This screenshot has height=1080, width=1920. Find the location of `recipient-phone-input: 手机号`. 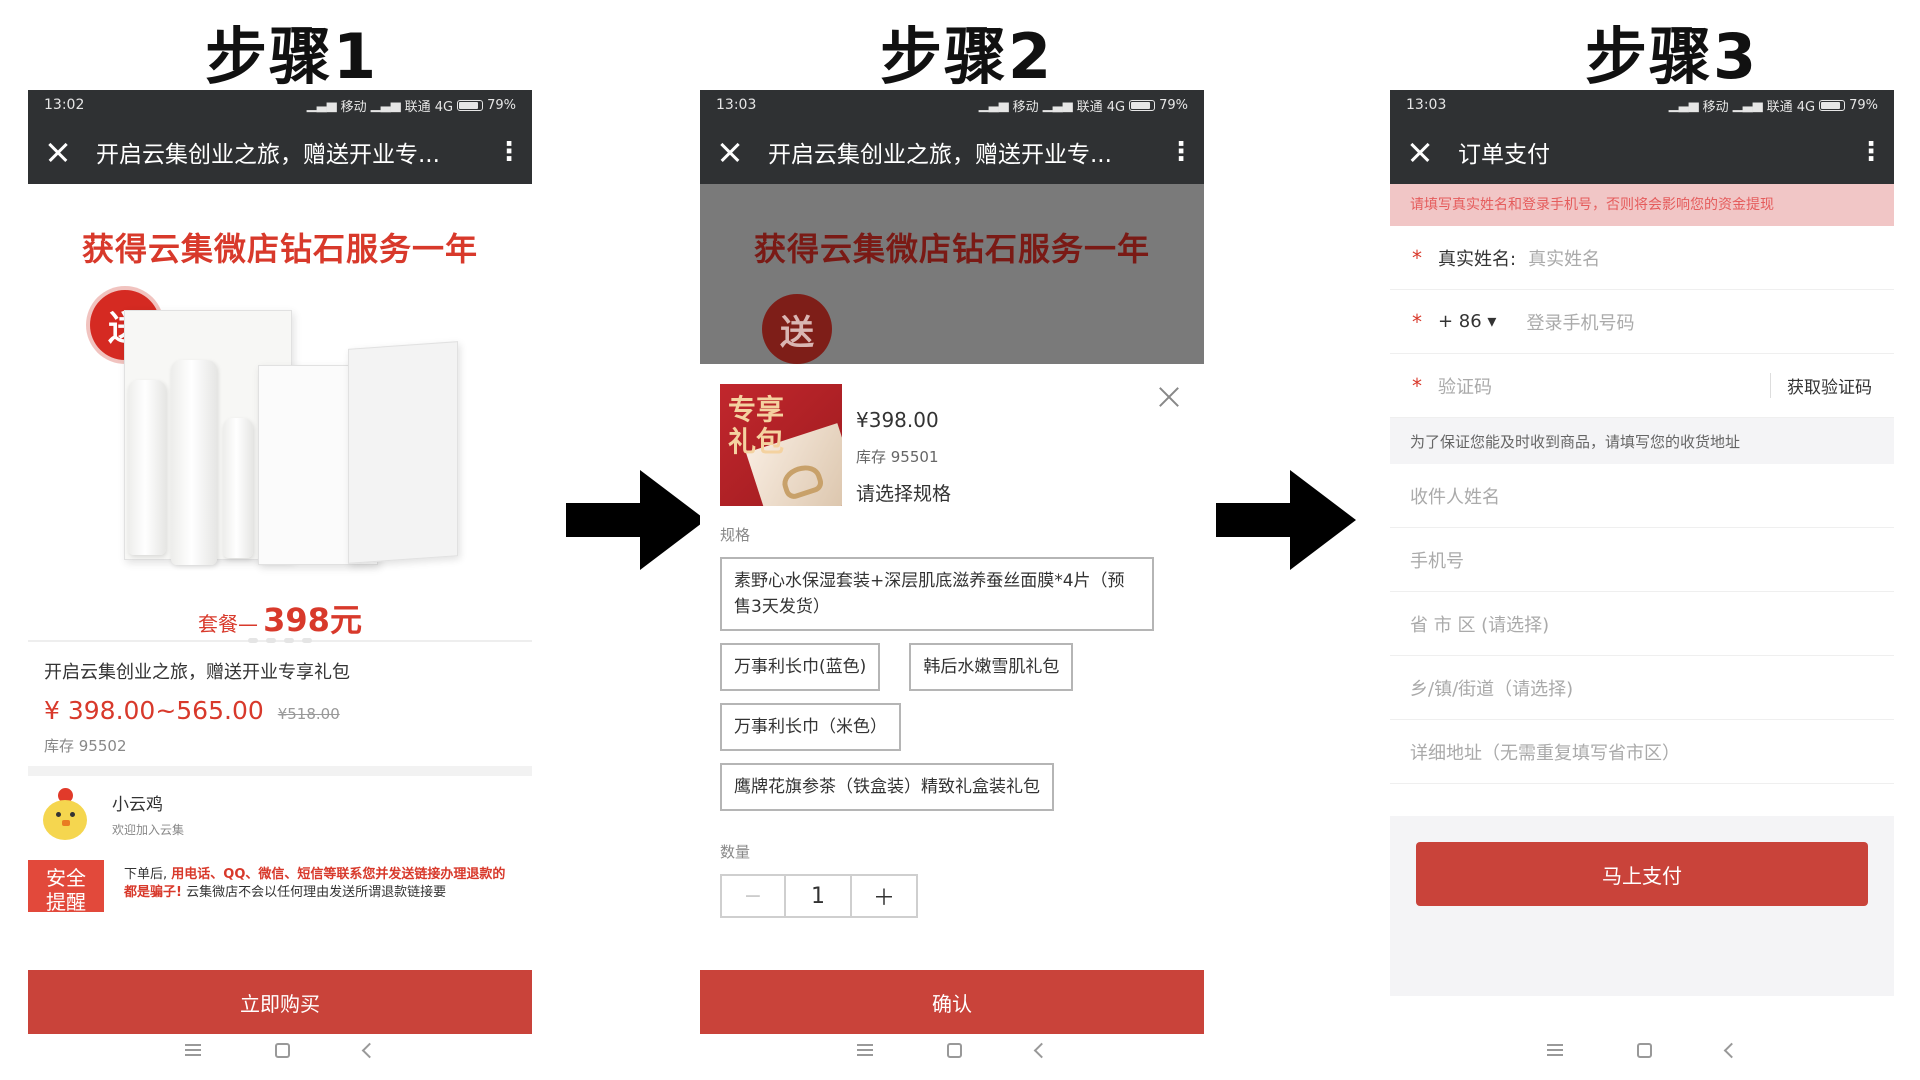

recipient-phone-input: 手机号 is located at coordinates (1642, 560).